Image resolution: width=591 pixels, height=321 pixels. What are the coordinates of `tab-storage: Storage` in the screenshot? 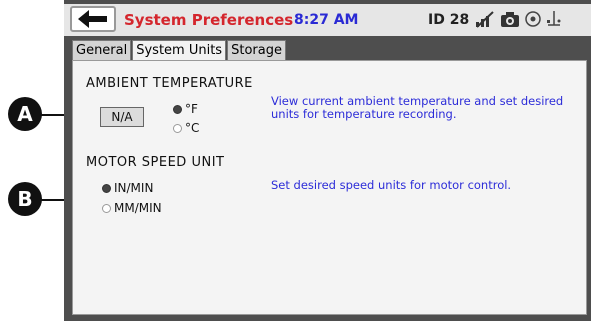 It's located at (256, 50).